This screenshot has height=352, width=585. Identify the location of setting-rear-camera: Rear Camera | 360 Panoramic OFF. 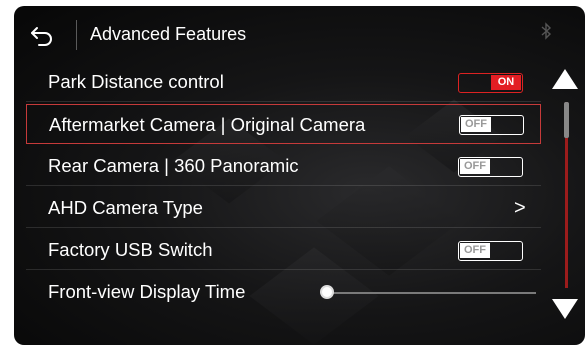
(283, 166).